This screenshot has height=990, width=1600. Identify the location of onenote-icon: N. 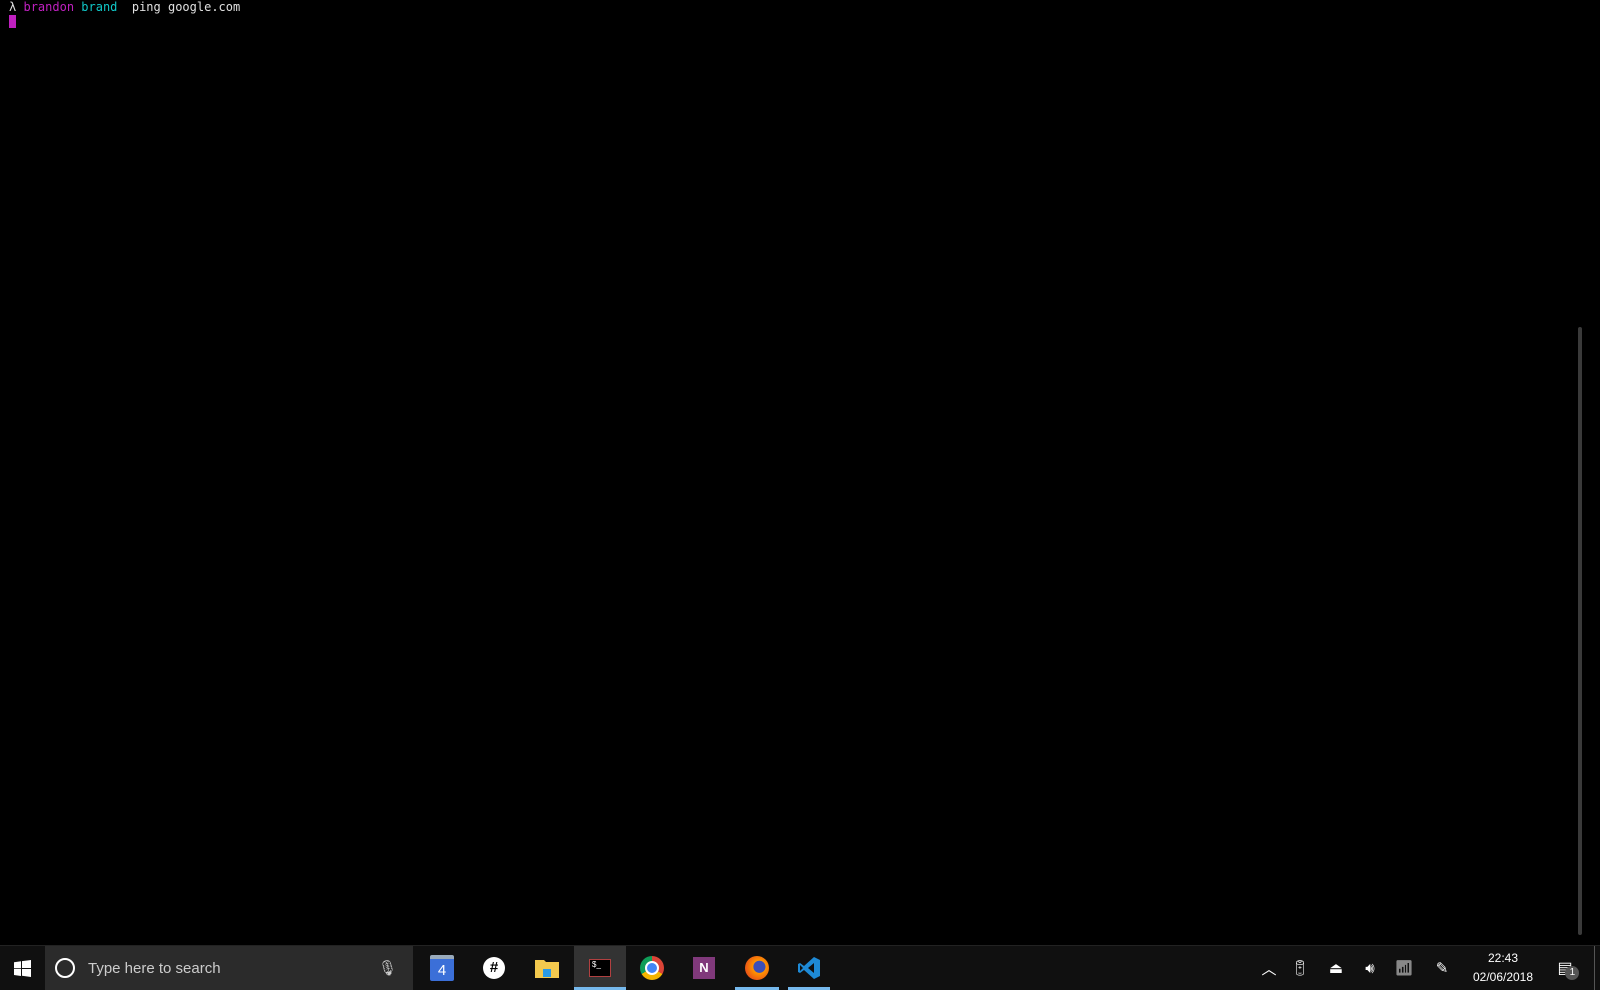
(704, 968).